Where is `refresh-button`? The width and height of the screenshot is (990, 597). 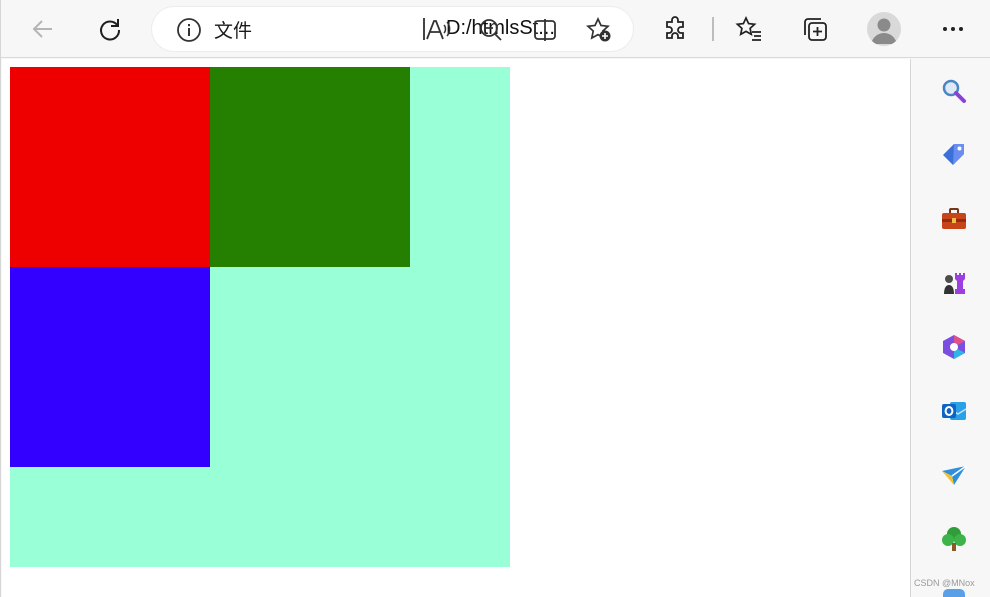 refresh-button is located at coordinates (110, 29).